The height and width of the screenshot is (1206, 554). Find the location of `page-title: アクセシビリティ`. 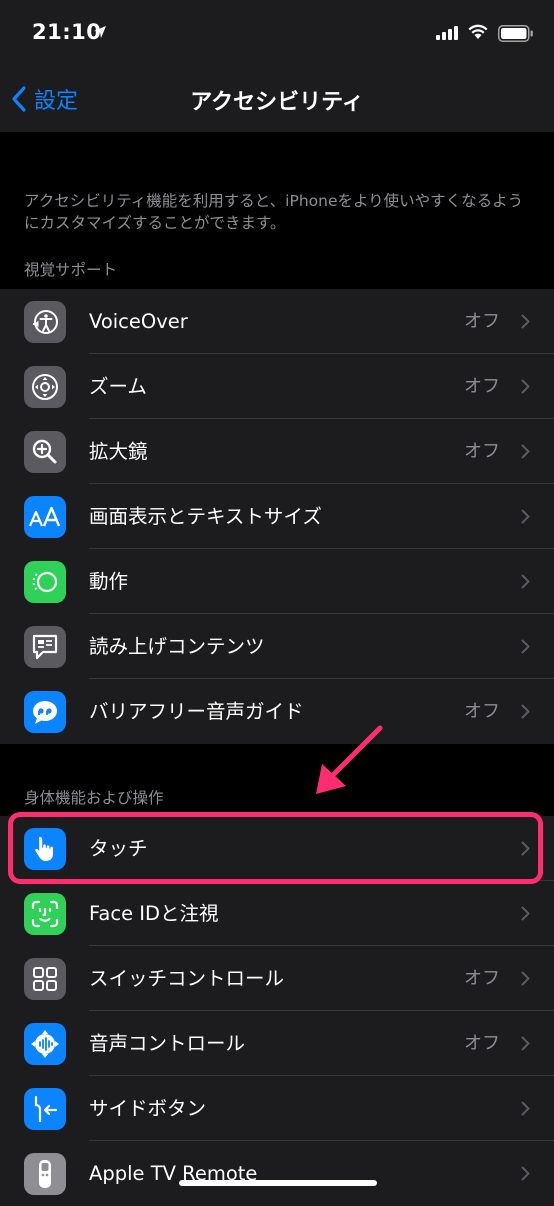

page-title: アクセシビリティ is located at coordinates (277, 102).